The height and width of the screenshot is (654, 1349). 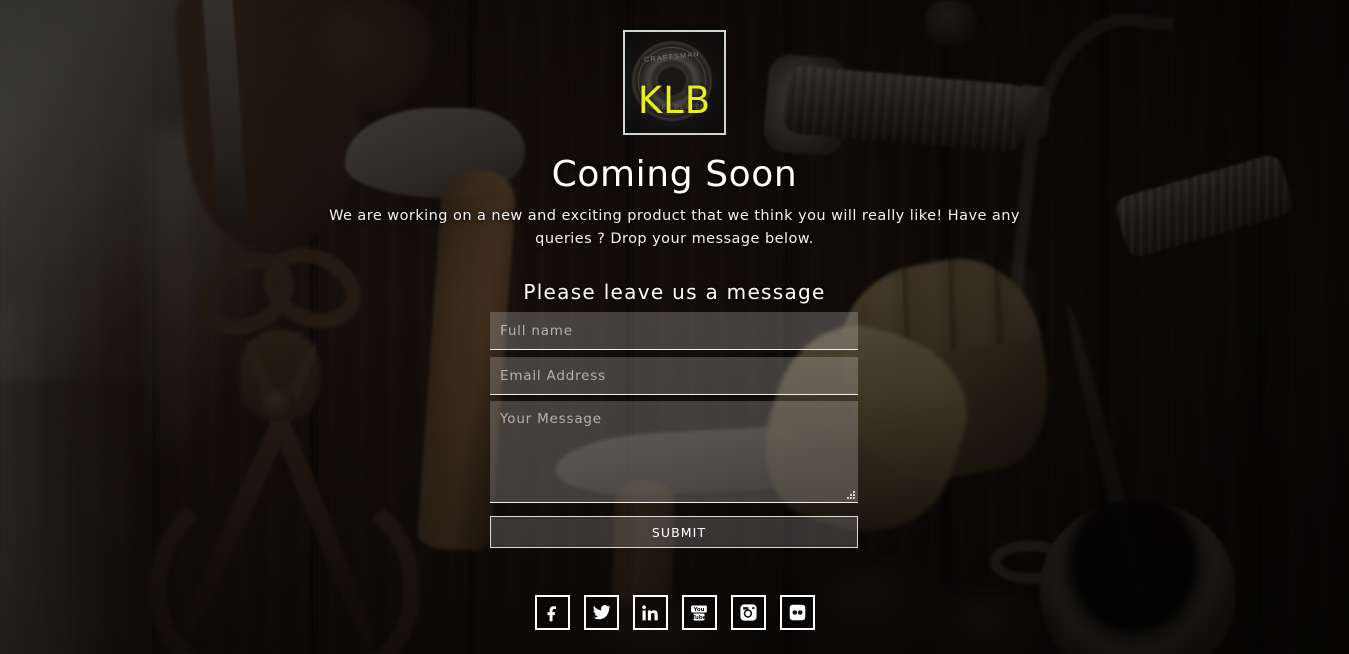 I want to click on social-link-instagram, so click(x=748, y=612).